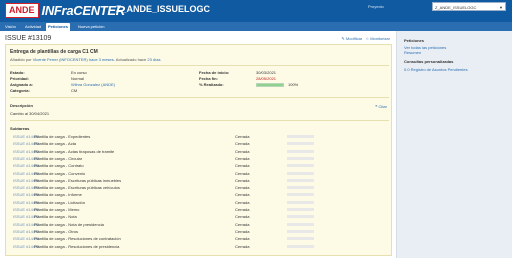 The width and height of the screenshot is (512, 258). Describe the element at coordinates (58, 194) in the screenshot. I see `subtask-title: Plantilla de carga - Informe` at that location.